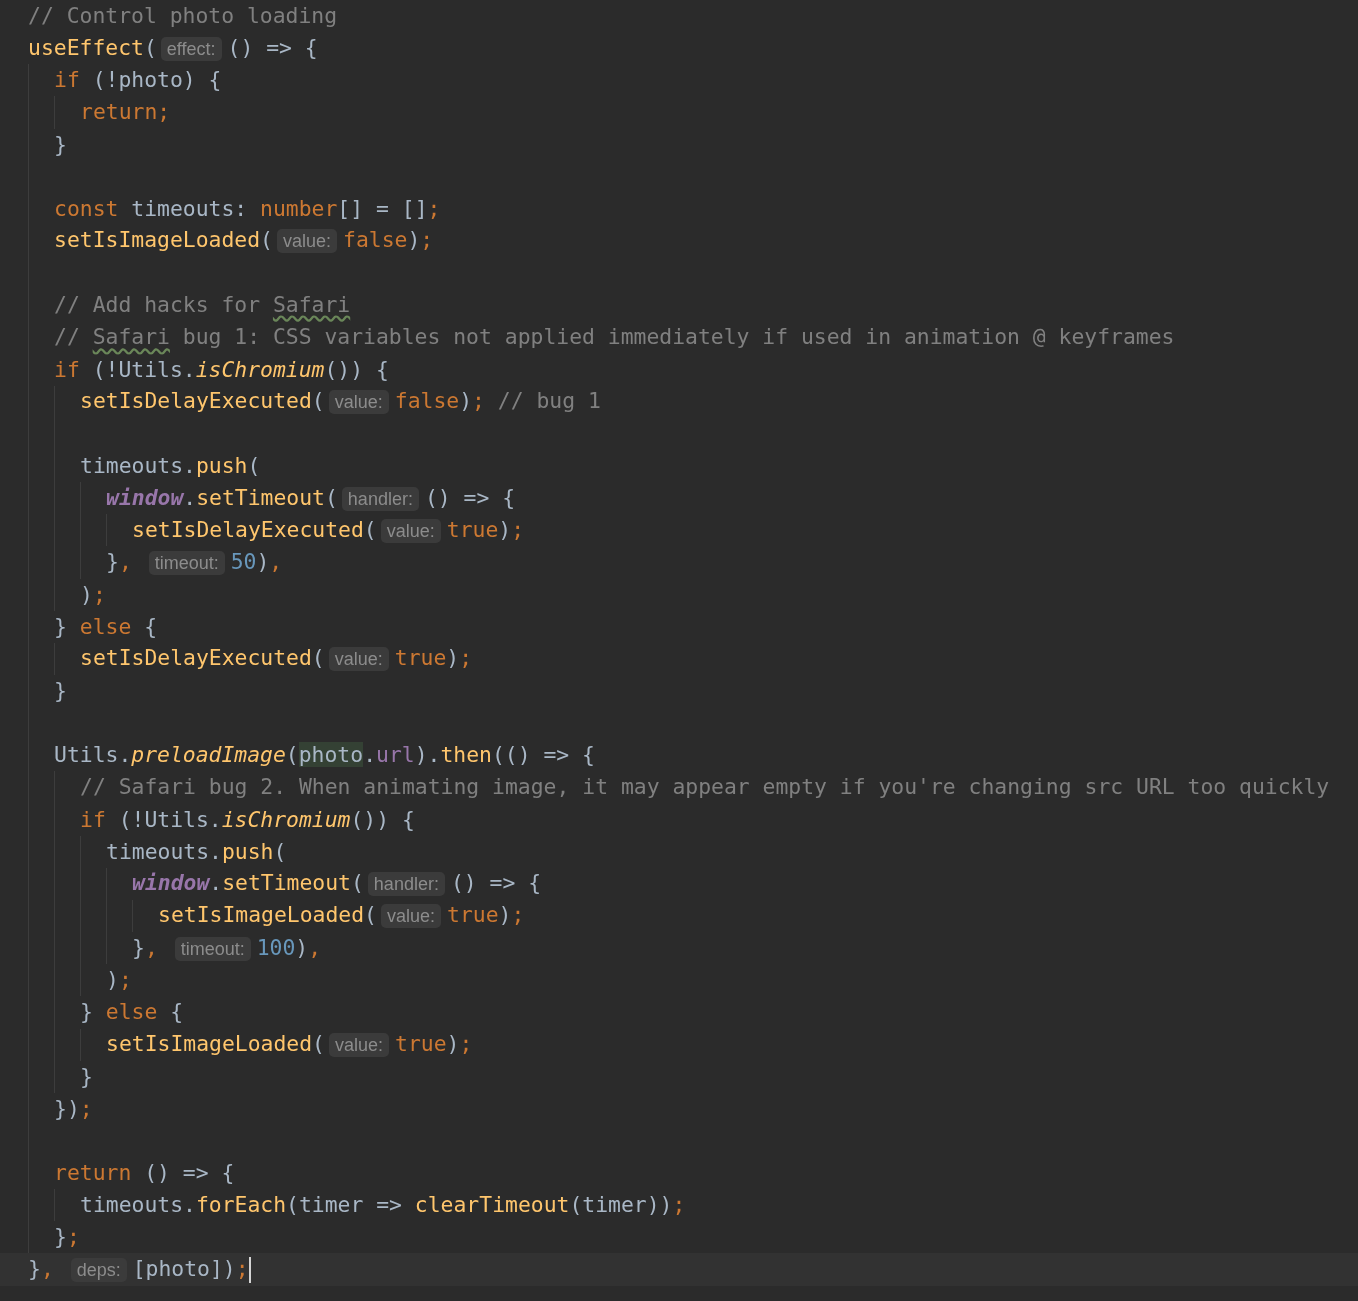  I want to click on code-line: }, deps: [photo]);, so click(138, 1269).